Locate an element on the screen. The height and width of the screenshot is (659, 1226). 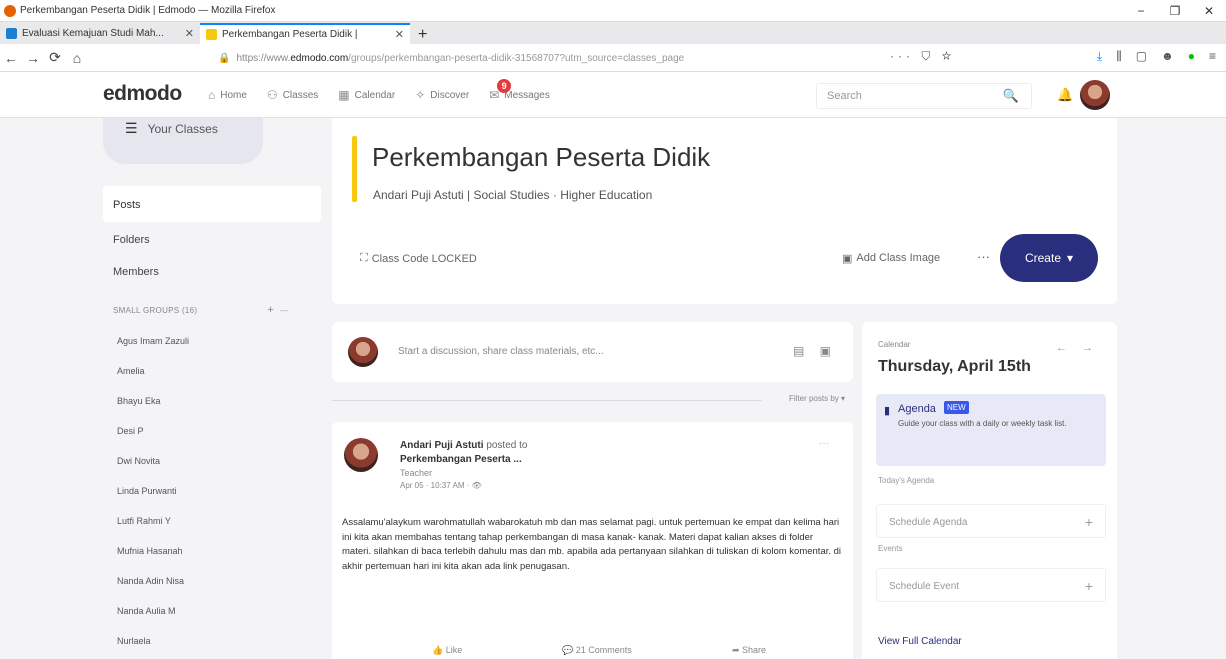
search-input: Search 🔍 is located at coordinates (924, 96).